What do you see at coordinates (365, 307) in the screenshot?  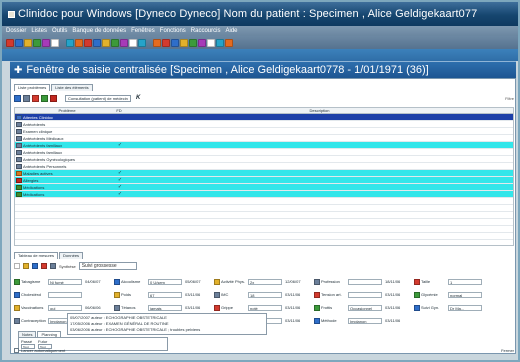 I see `measure-value: Occasionnel` at bounding box center [365, 307].